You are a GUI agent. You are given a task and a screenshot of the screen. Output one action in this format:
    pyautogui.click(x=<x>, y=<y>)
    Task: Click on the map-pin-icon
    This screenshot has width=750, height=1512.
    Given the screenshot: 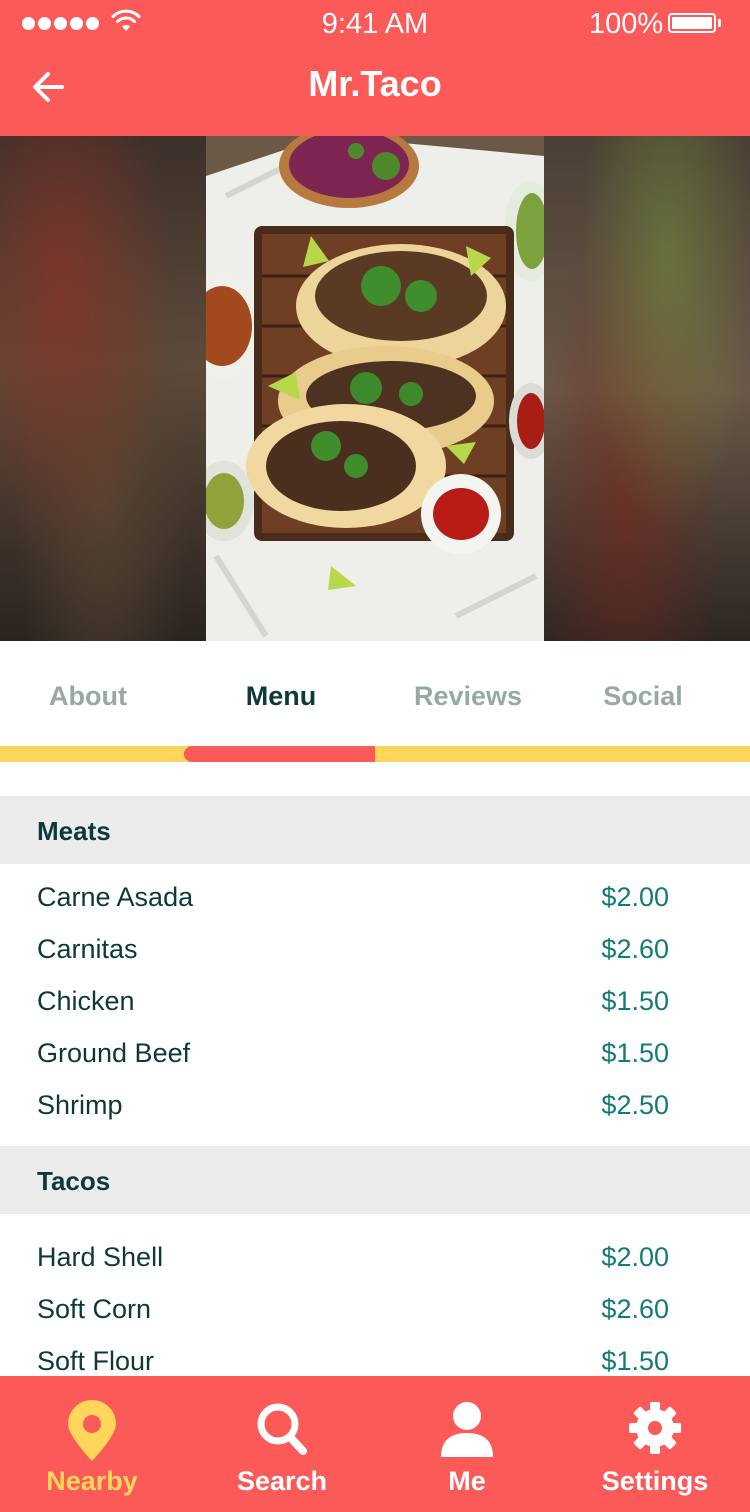 What is the action you would take?
    pyautogui.click(x=92, y=1430)
    